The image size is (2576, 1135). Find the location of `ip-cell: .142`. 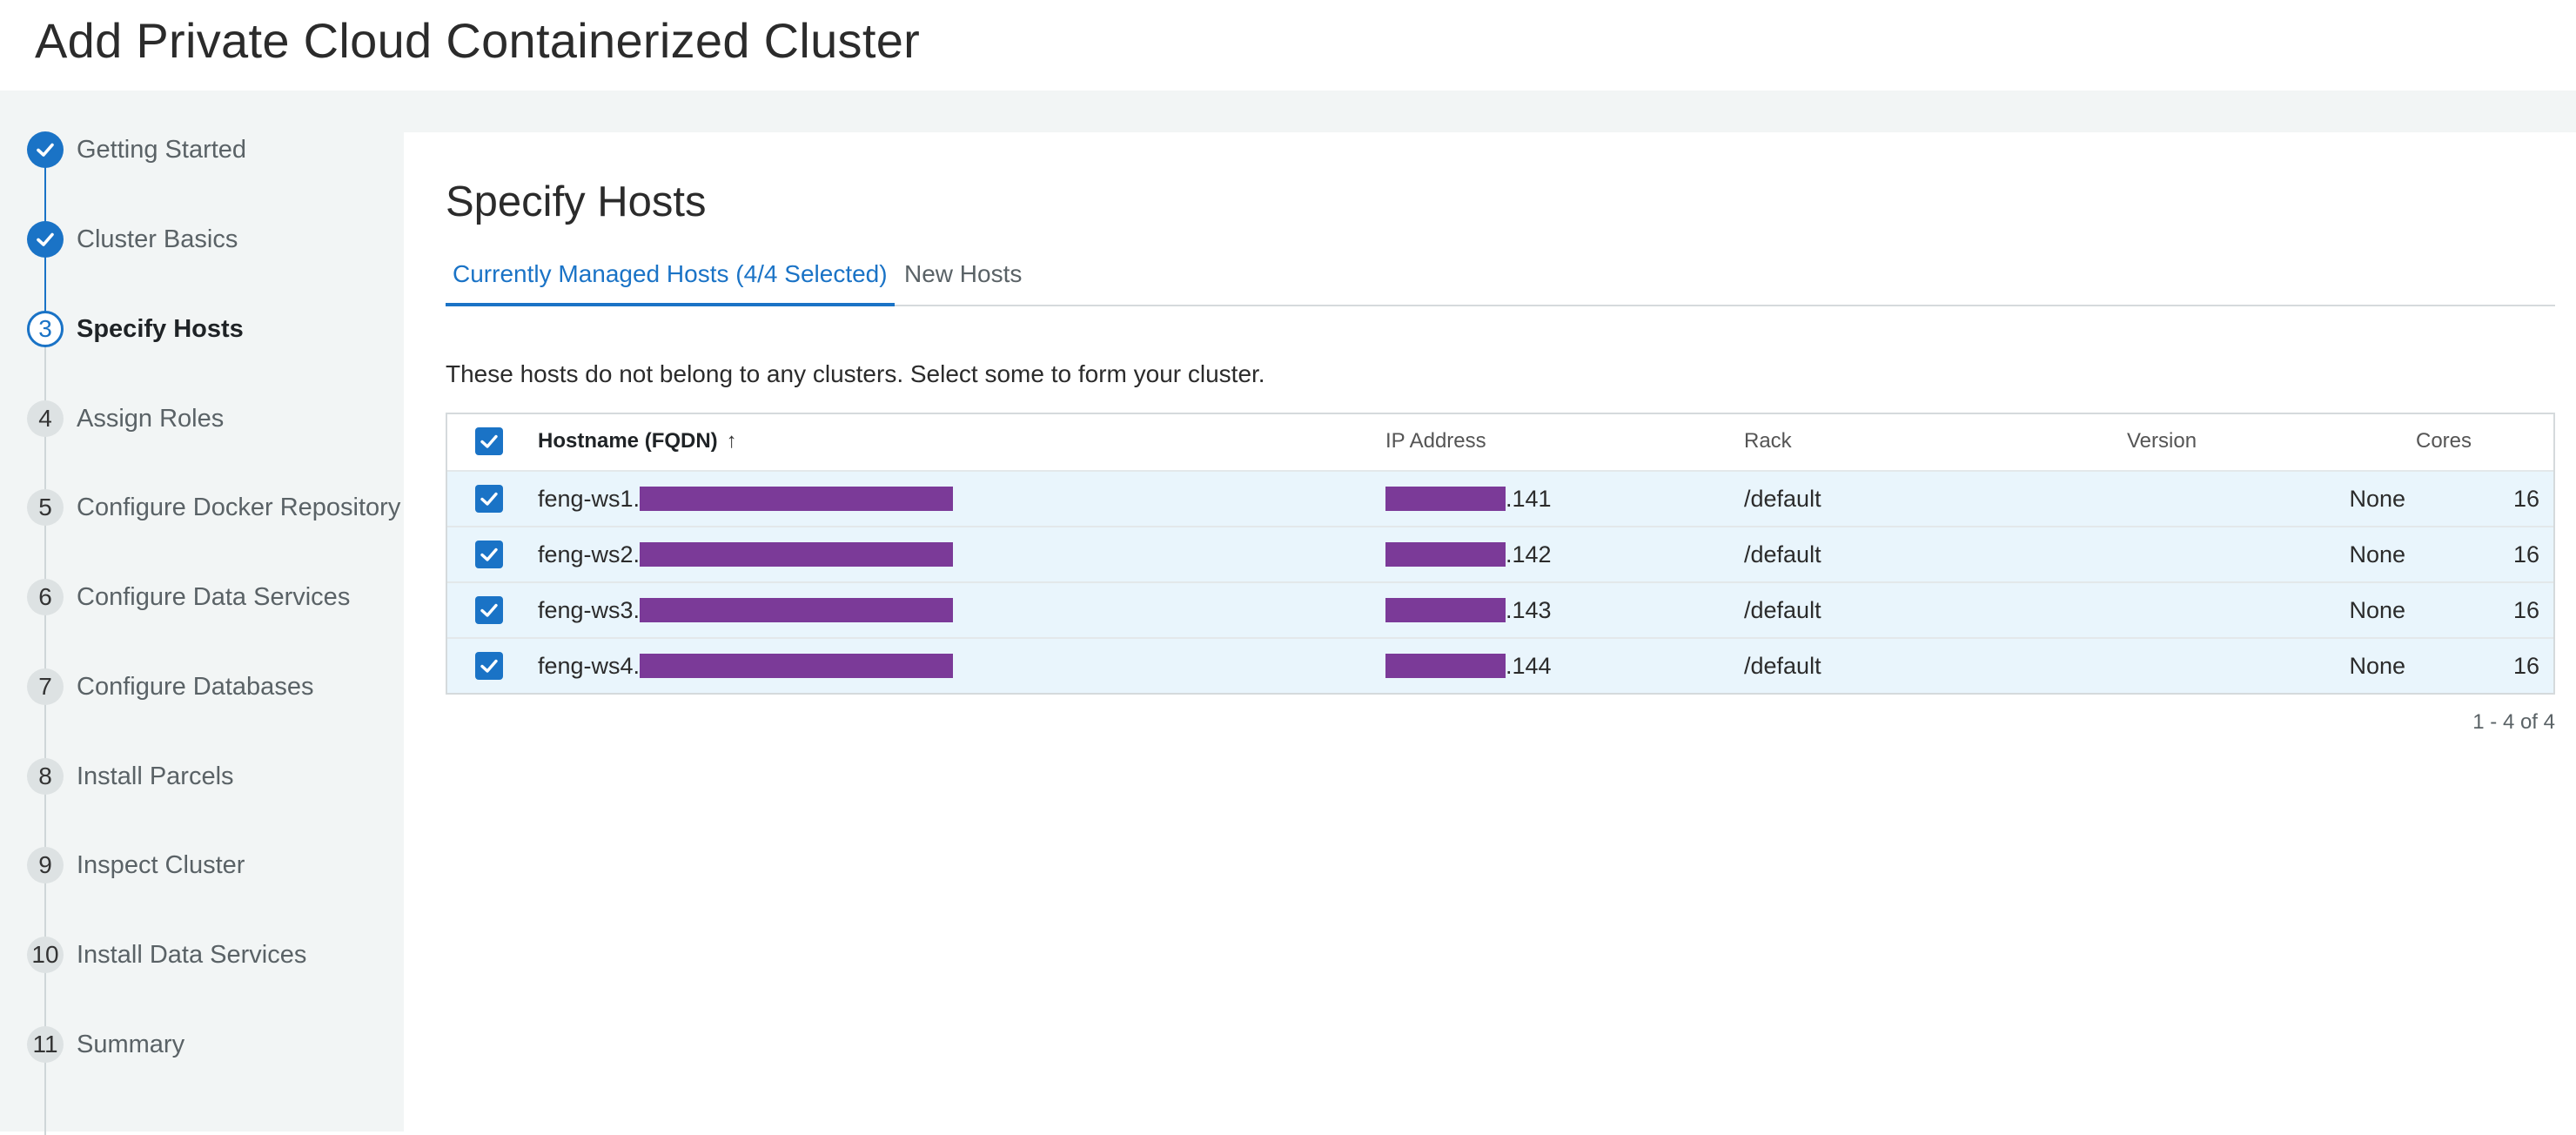

ip-cell: .142 is located at coordinates (1469, 554).